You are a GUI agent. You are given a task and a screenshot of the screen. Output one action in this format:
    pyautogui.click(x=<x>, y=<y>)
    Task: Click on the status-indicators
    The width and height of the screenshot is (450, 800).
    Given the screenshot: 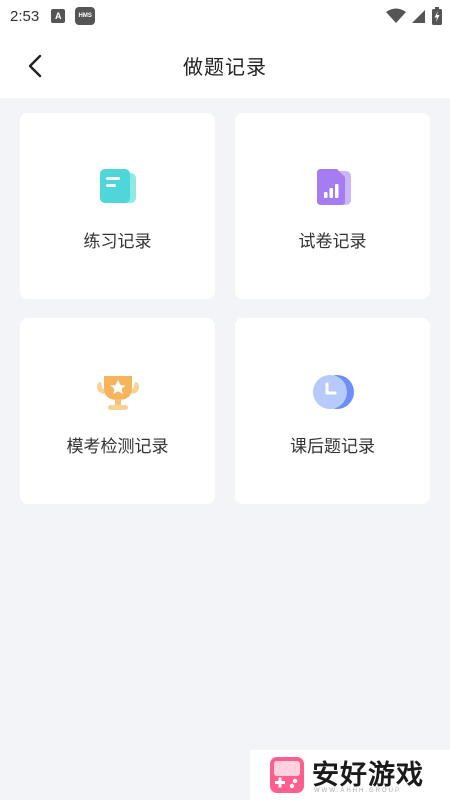 What is the action you would take?
    pyautogui.click(x=414, y=16)
    